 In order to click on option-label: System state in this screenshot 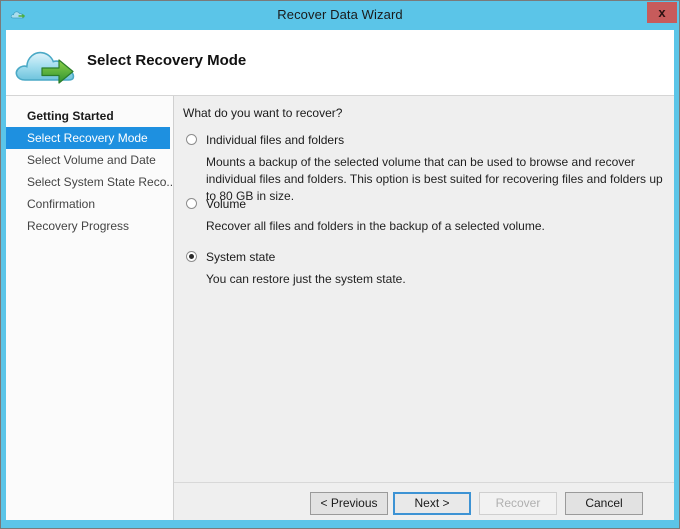, I will do `click(241, 257)`.